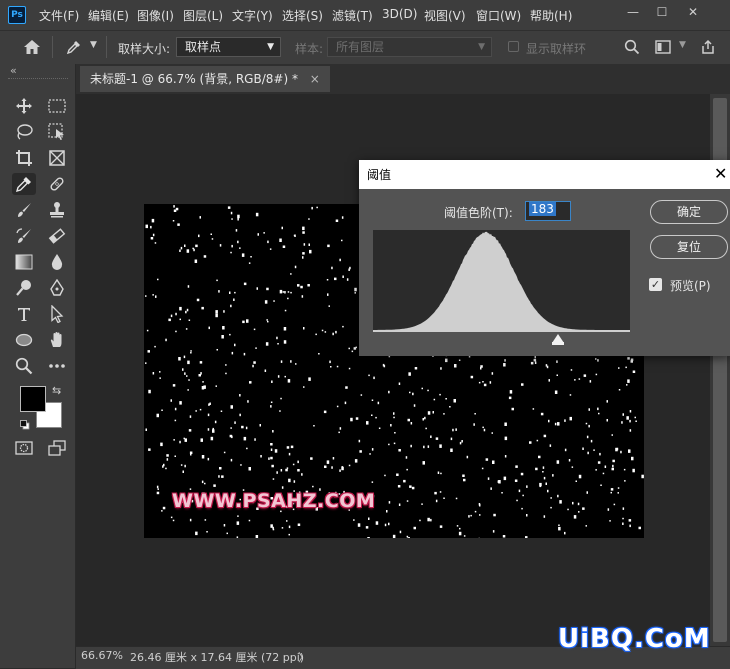 Image resolution: width=730 pixels, height=669 pixels. Describe the element at coordinates (59, 15) in the screenshot. I see `menu-file: 文件(F)` at that location.